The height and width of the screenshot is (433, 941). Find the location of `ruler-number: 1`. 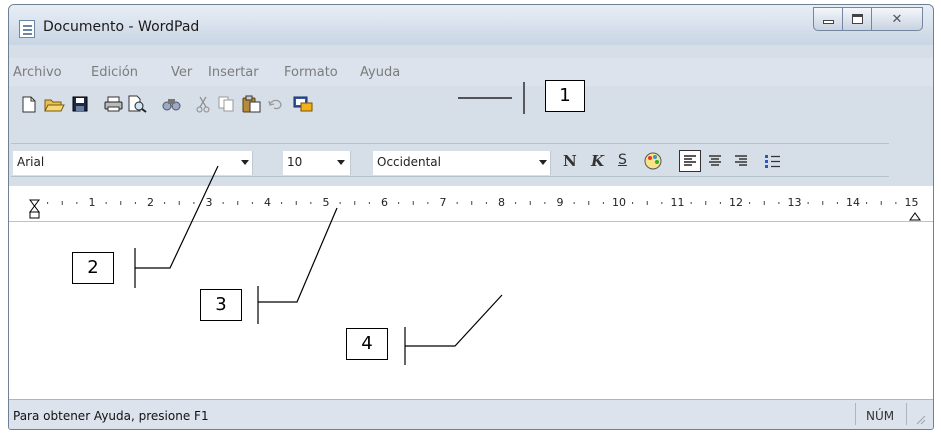

ruler-number: 1 is located at coordinates (92, 202).